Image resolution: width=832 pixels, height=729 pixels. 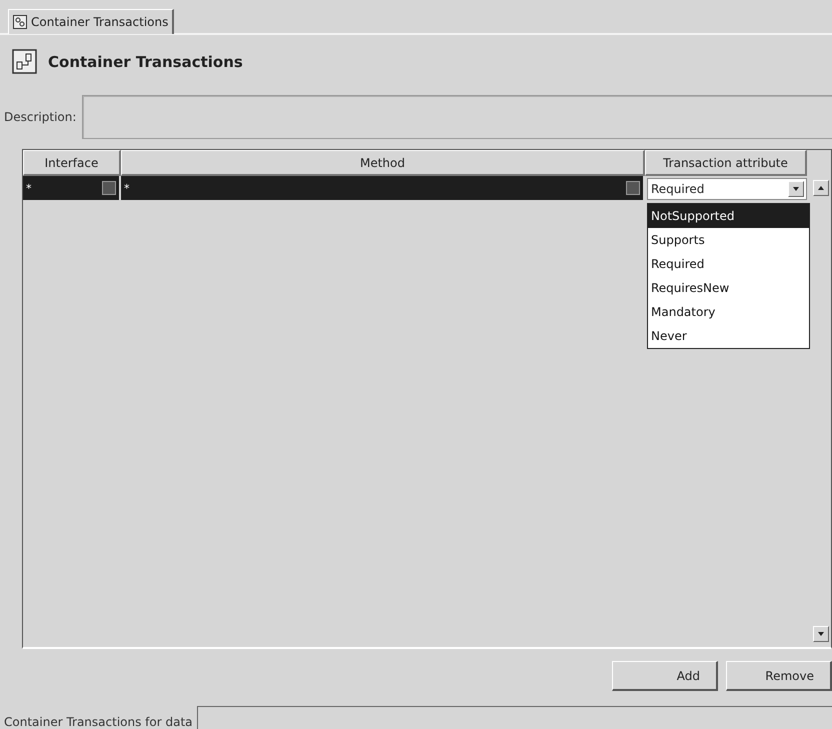 I want to click on tab: Container Transactions, so click(x=91, y=21).